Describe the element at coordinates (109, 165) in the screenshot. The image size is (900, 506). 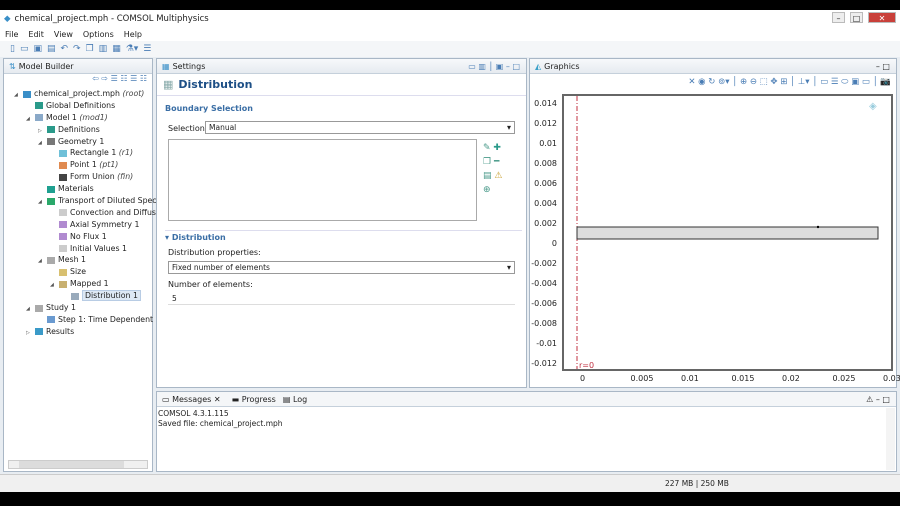
I see `tree-item-tag: (pt1)` at that location.